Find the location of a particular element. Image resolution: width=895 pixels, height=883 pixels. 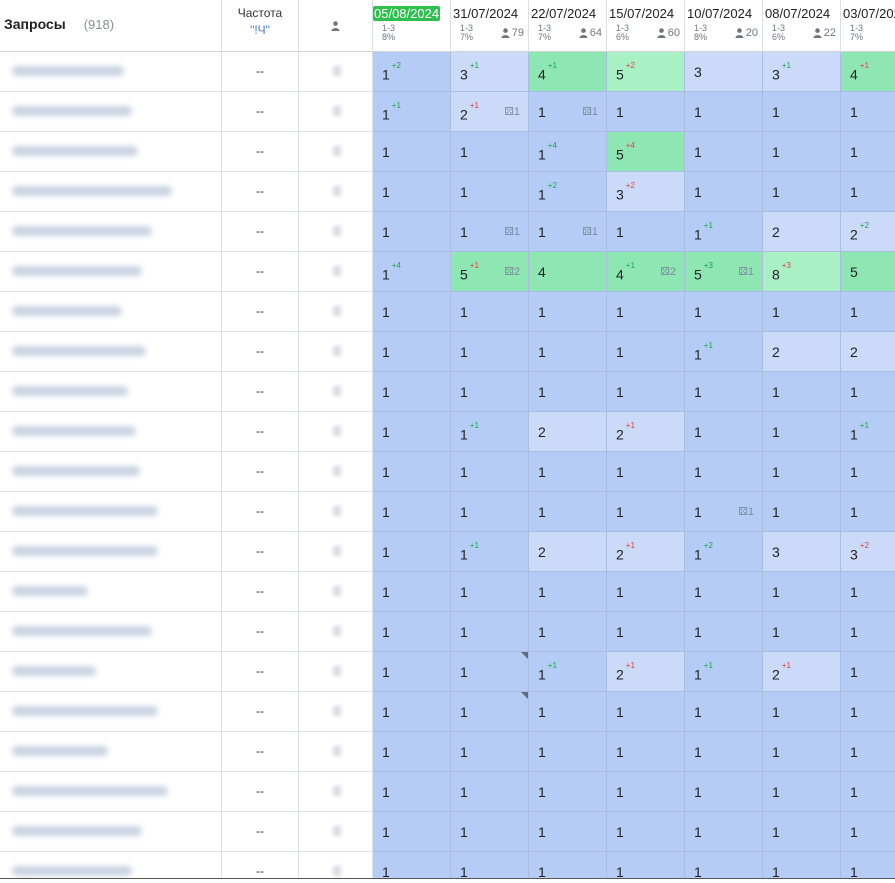

date-column-header: 08/07/2024 1-3 6% 22 is located at coordinates (802, 26).